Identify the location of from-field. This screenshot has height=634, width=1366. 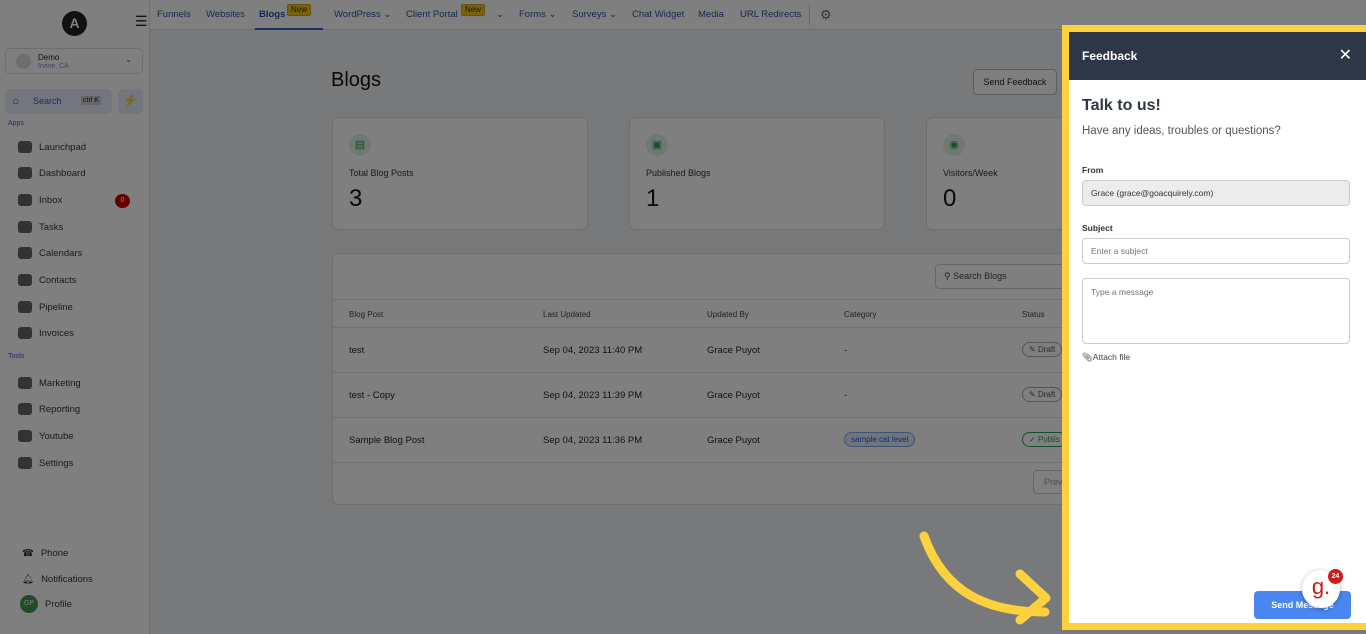
(1216, 193).